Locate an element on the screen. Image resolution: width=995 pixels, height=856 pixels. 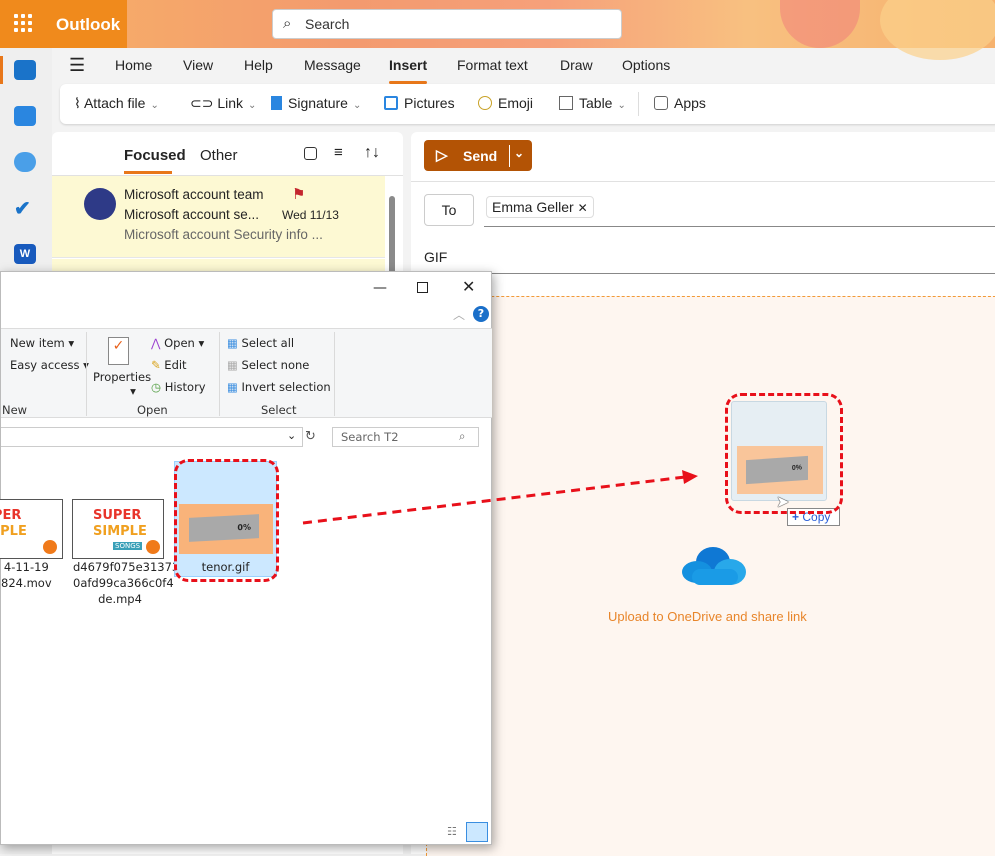
arrow-line is located at coordinates (494, 500).